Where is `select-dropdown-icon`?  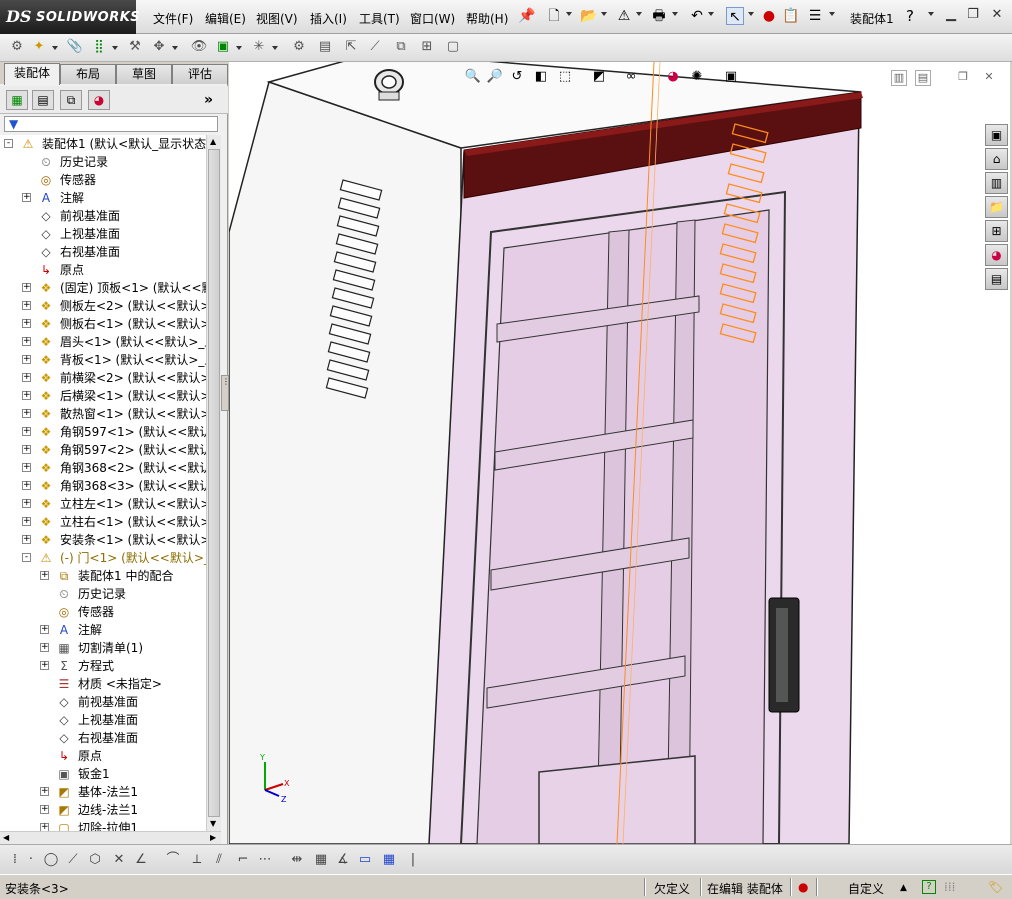 select-dropdown-icon is located at coordinates (751, 14).